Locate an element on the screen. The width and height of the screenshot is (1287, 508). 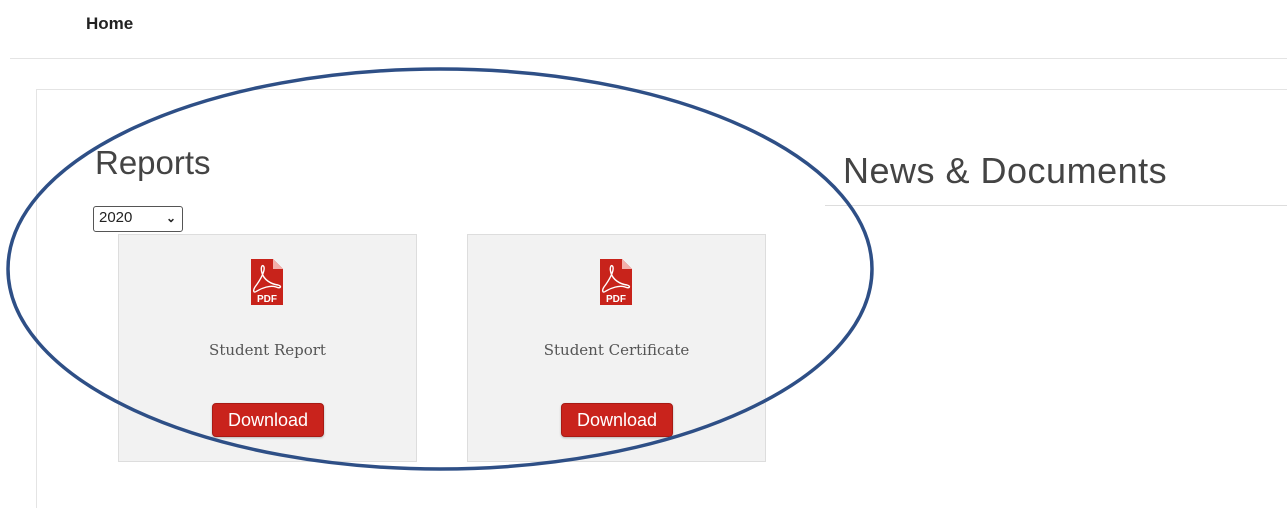
news-divider is located at coordinates (1056, 205).